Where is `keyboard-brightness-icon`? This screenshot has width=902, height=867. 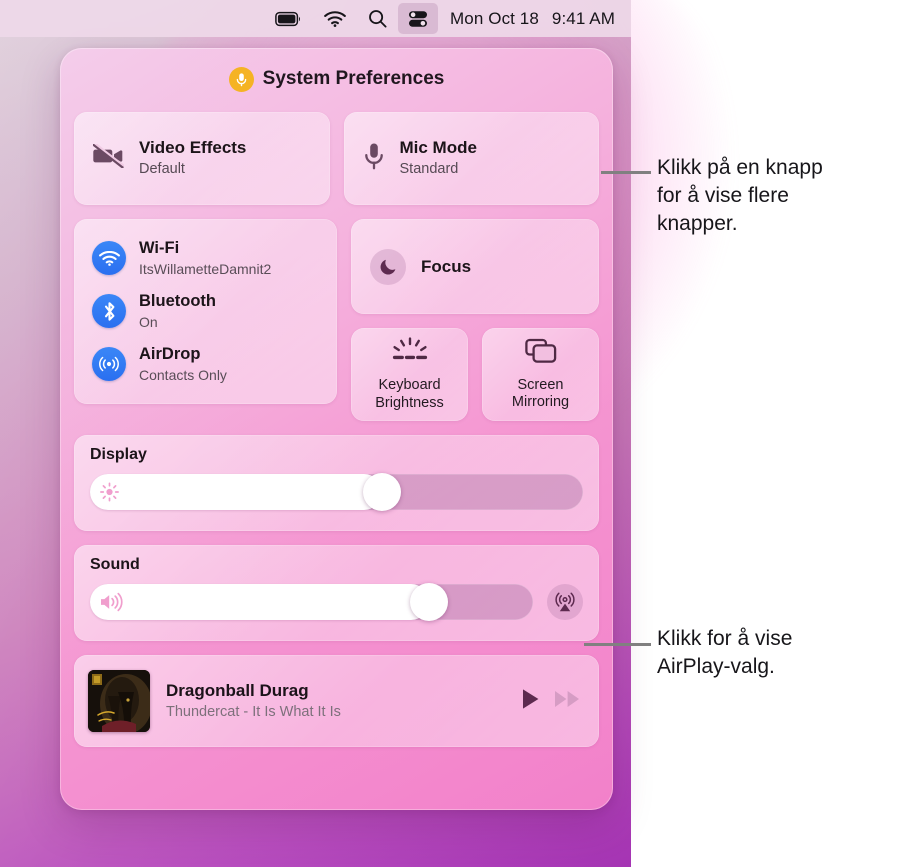 keyboard-brightness-icon is located at coordinates (410, 353).